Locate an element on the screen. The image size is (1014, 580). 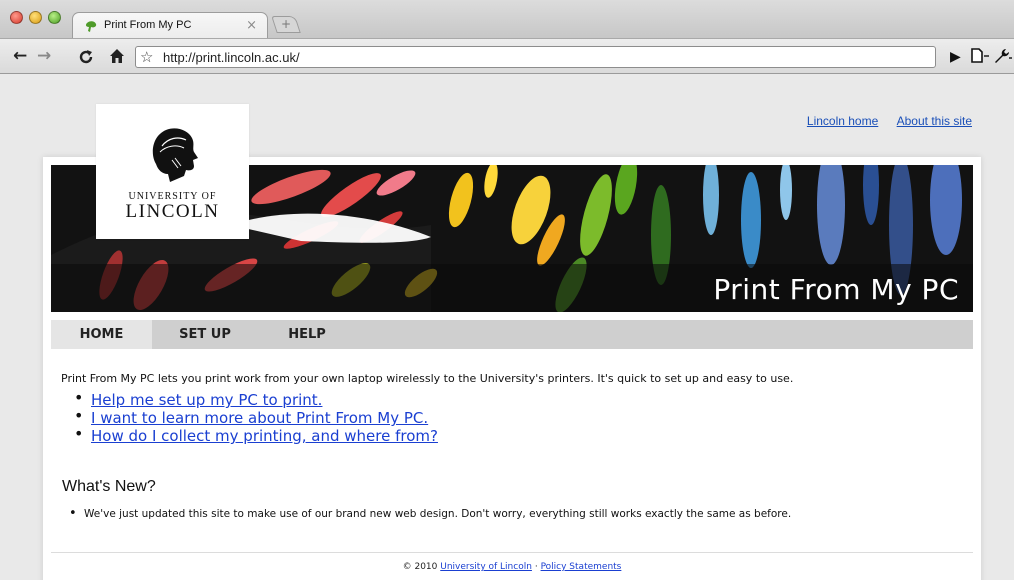
university-logo: UNIVERSITY OF LINCOLN is located at coordinates (172, 171).